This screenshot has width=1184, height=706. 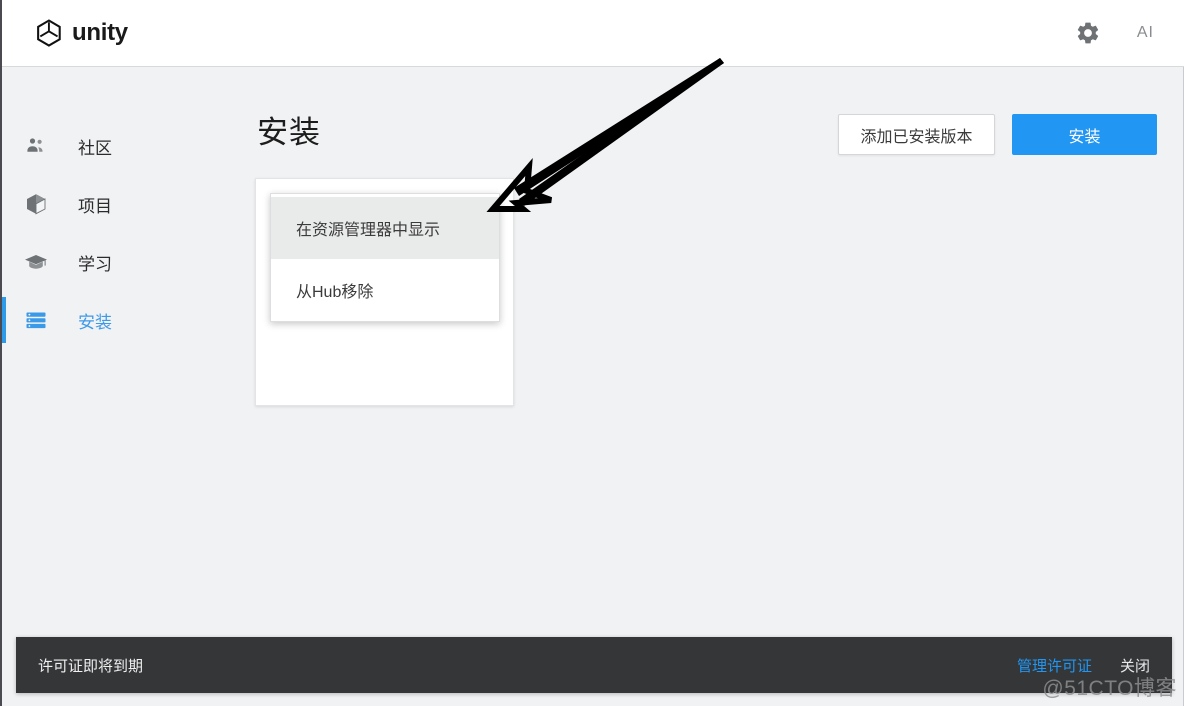 I want to click on brand-name: unity, so click(x=100, y=32).